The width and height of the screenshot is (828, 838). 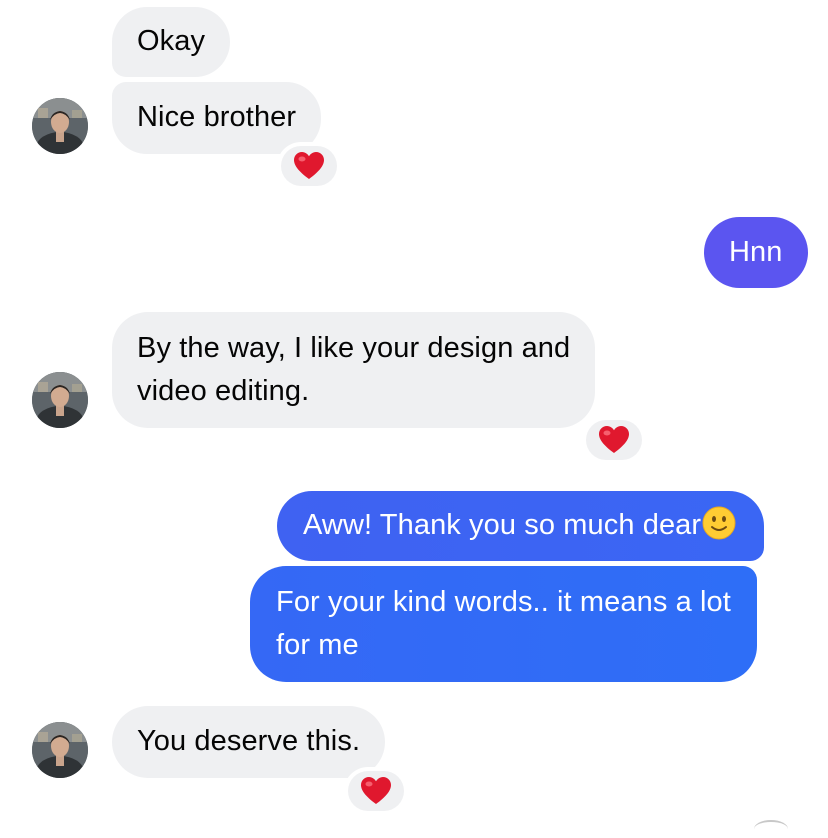 I want to click on message-text: Nice brother, so click(x=217, y=117).